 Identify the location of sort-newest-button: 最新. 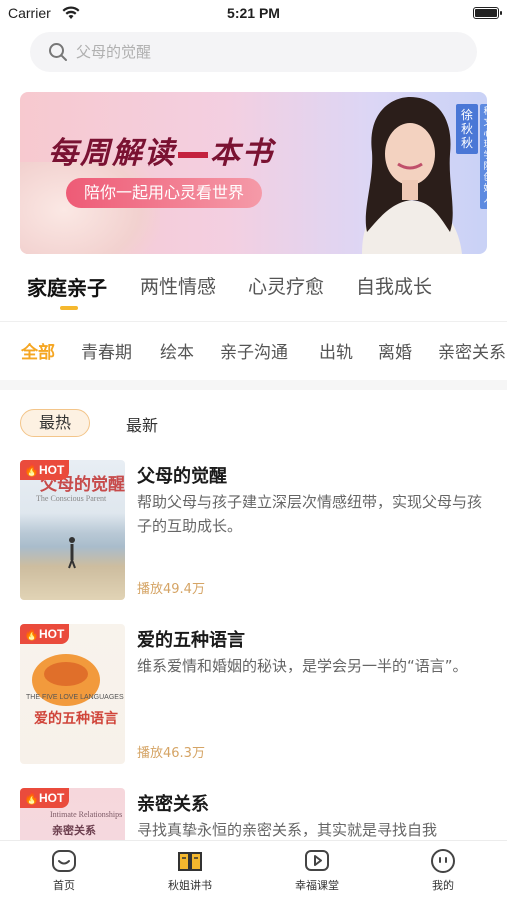
(142, 424).